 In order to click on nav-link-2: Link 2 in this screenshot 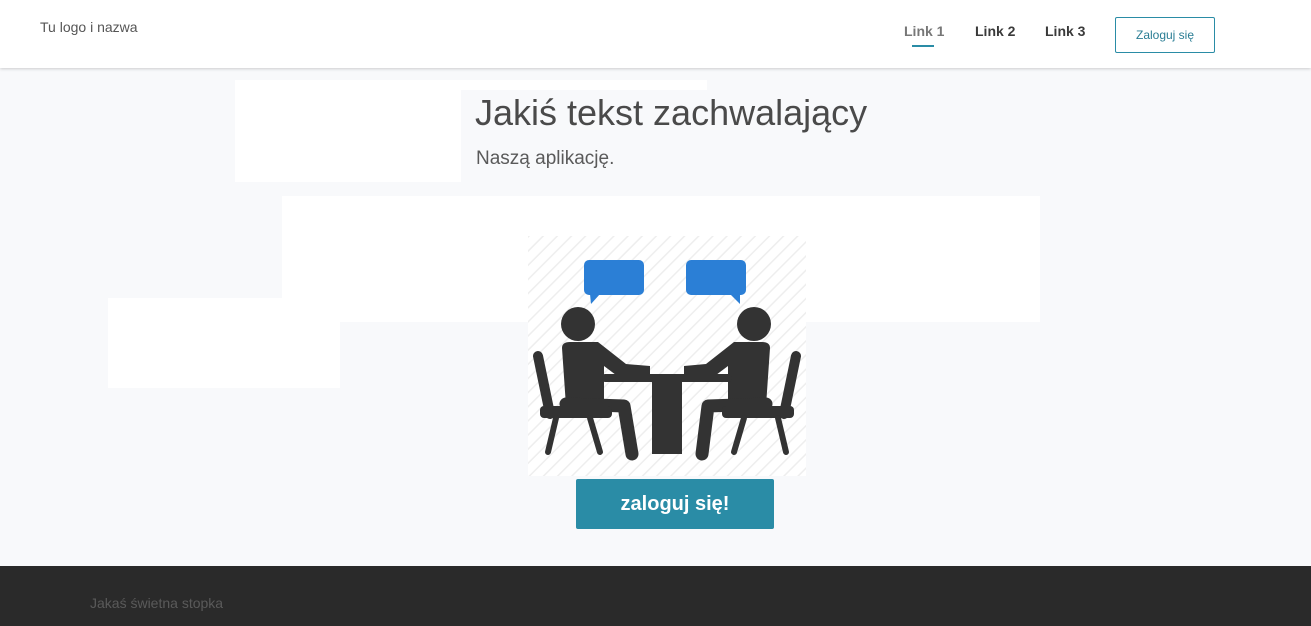, I will do `click(995, 31)`.